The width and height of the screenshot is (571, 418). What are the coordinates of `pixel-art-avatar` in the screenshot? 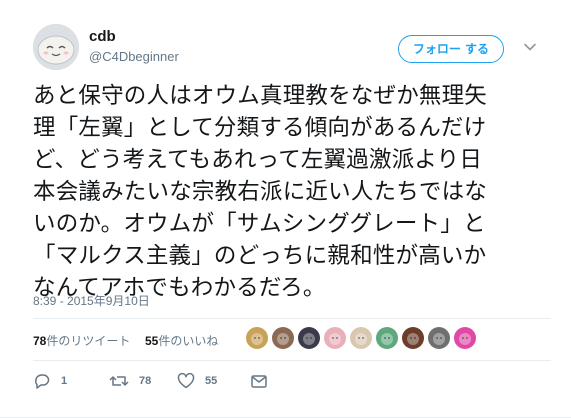 It's located at (257, 338).